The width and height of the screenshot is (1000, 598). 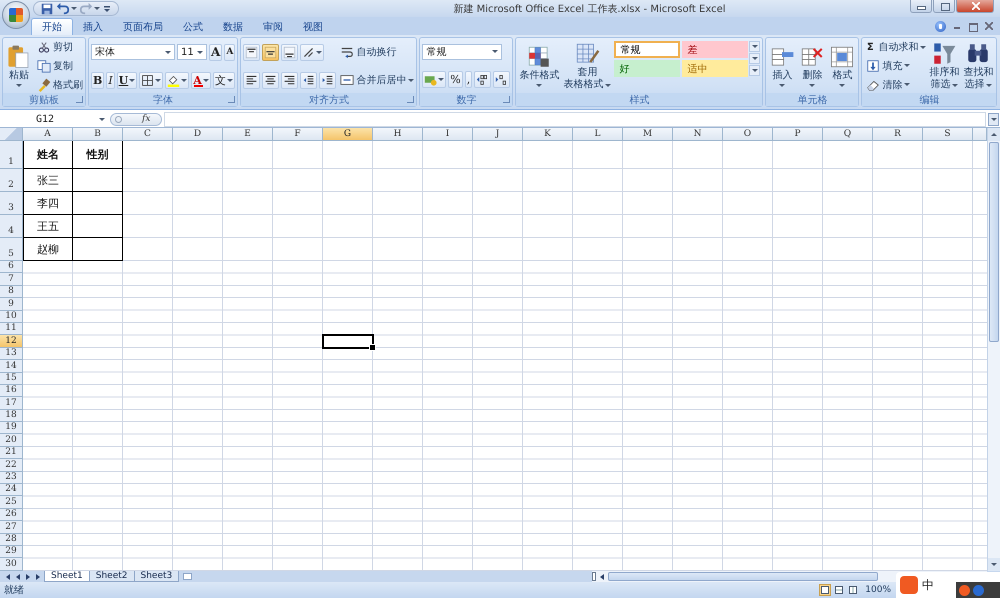 I want to click on column-header: H, so click(x=398, y=134).